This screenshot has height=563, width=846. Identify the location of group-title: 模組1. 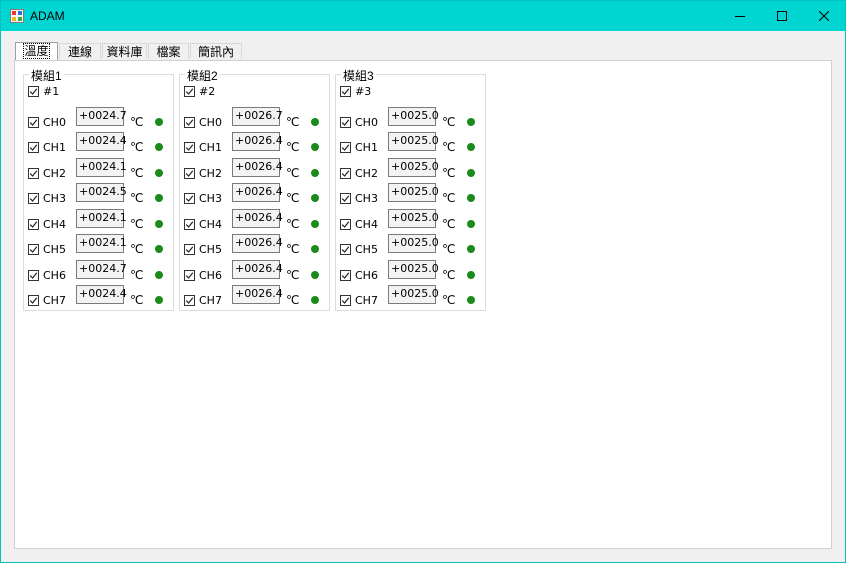
(46, 75).